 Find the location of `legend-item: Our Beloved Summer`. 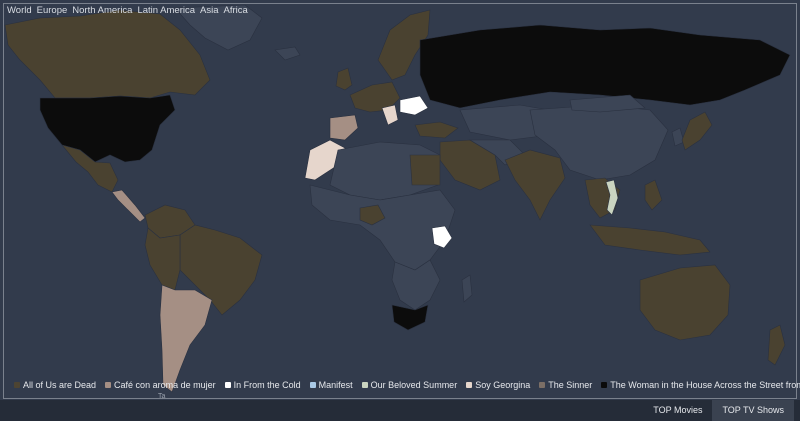

legend-item: Our Beloved Summer is located at coordinates (409, 385).